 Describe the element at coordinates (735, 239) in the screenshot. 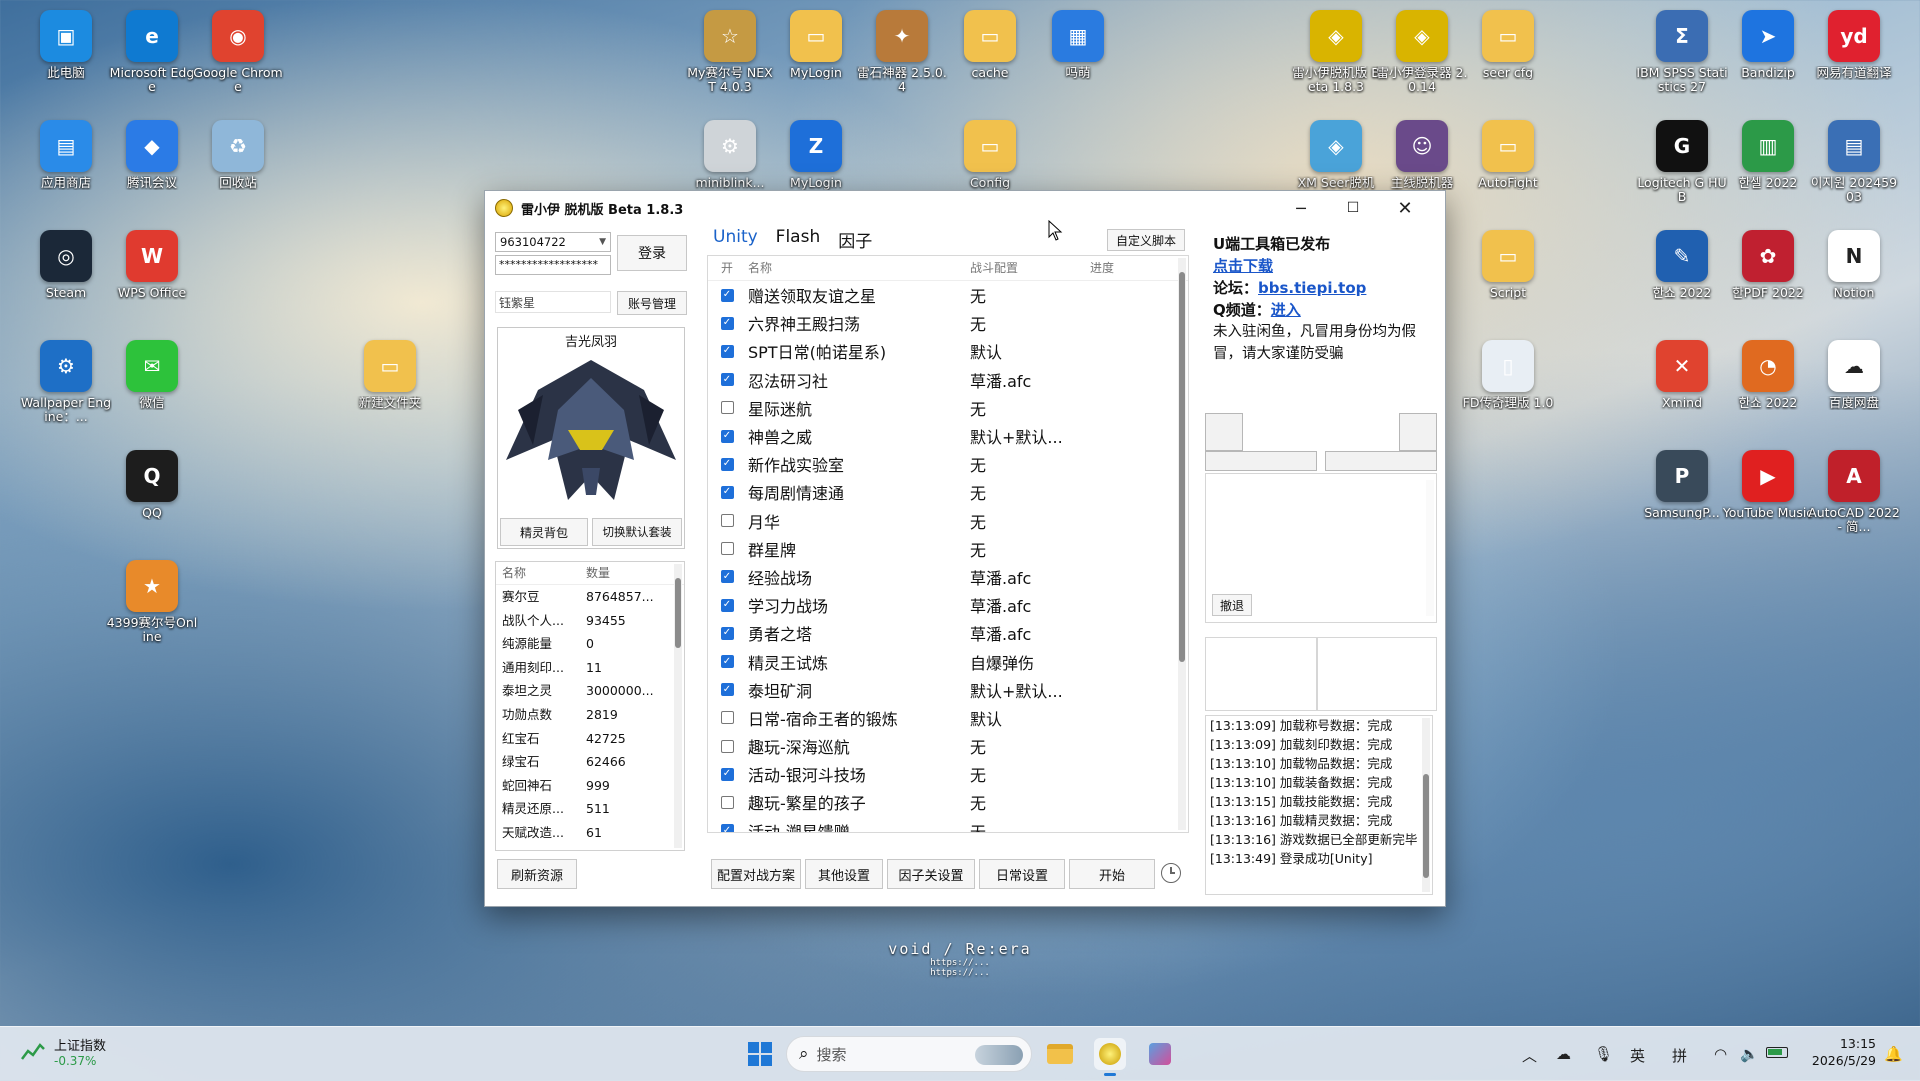

I see `tab-unity: Unity` at that location.